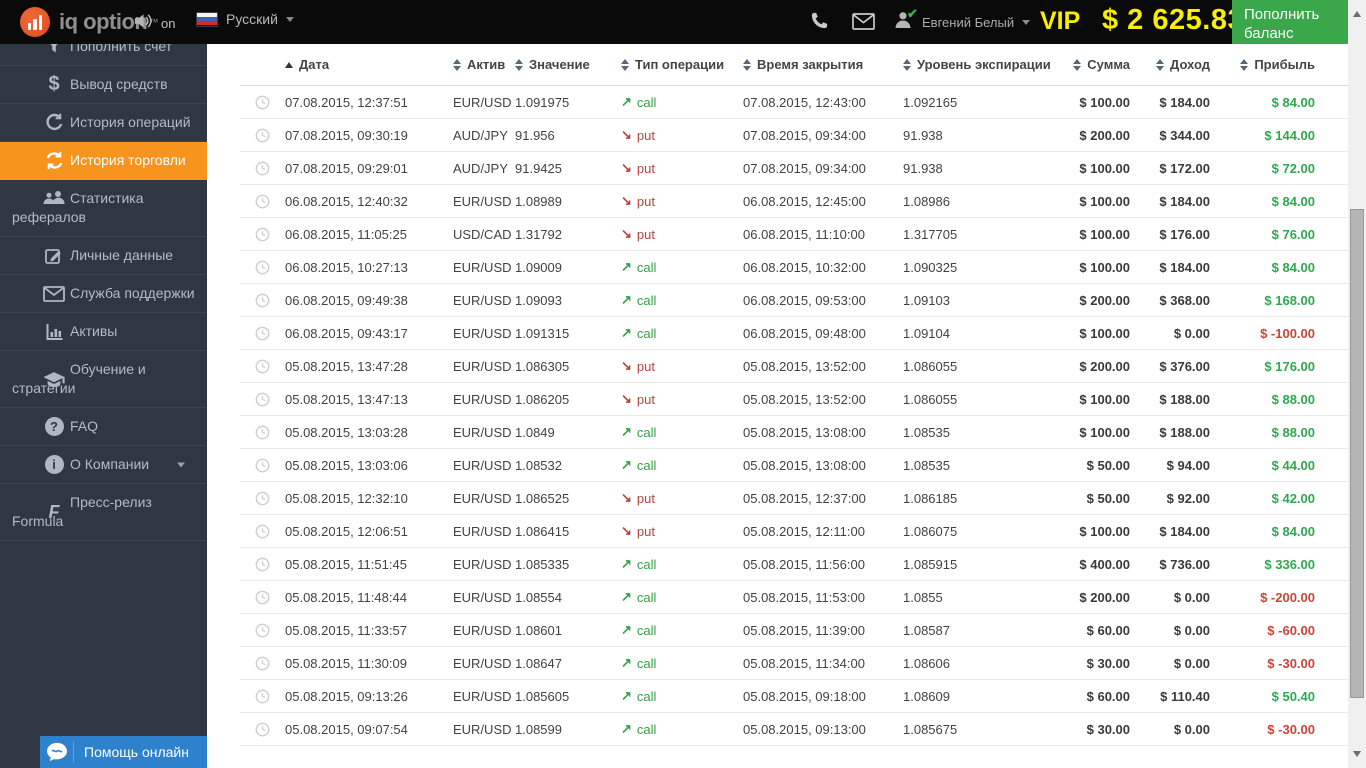 The width and height of the screenshot is (1366, 768). What do you see at coordinates (863, 24) in the screenshot?
I see `mail-icon` at bounding box center [863, 24].